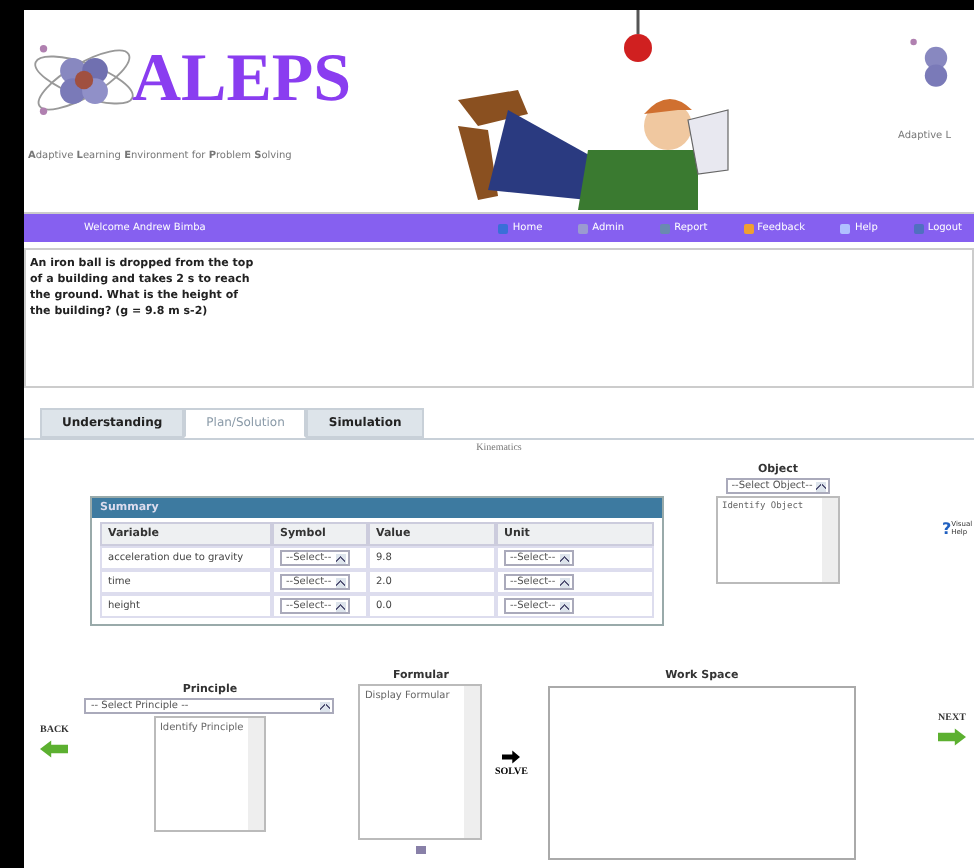 Image resolution: width=974 pixels, height=868 pixels. What do you see at coordinates (242, 80) in the screenshot?
I see `logo-title: ALEPS` at bounding box center [242, 80].